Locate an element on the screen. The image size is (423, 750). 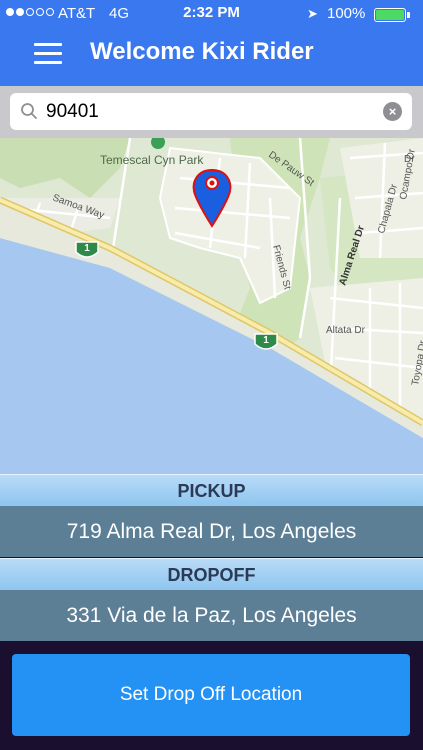
dropoff-address: 331 Via de la Paz, Los Angeles is located at coordinates (211, 615).